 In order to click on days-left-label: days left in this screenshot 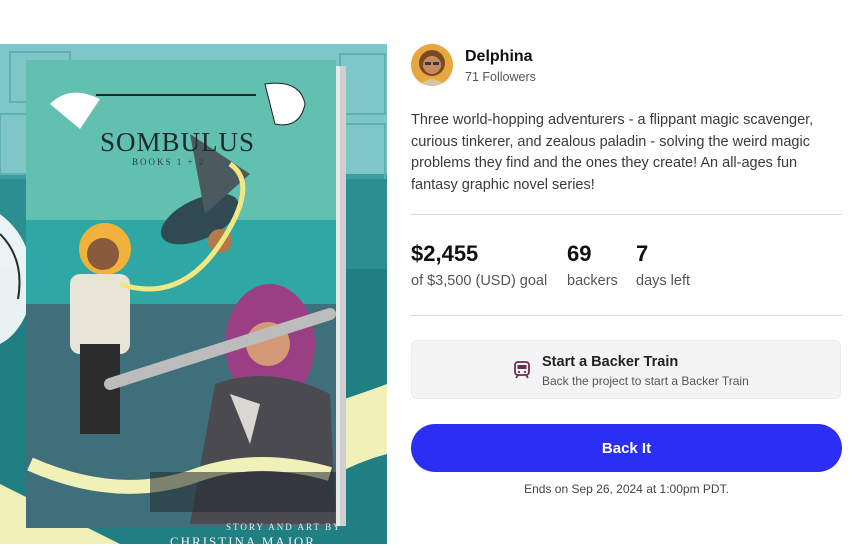, I will do `click(663, 281)`.